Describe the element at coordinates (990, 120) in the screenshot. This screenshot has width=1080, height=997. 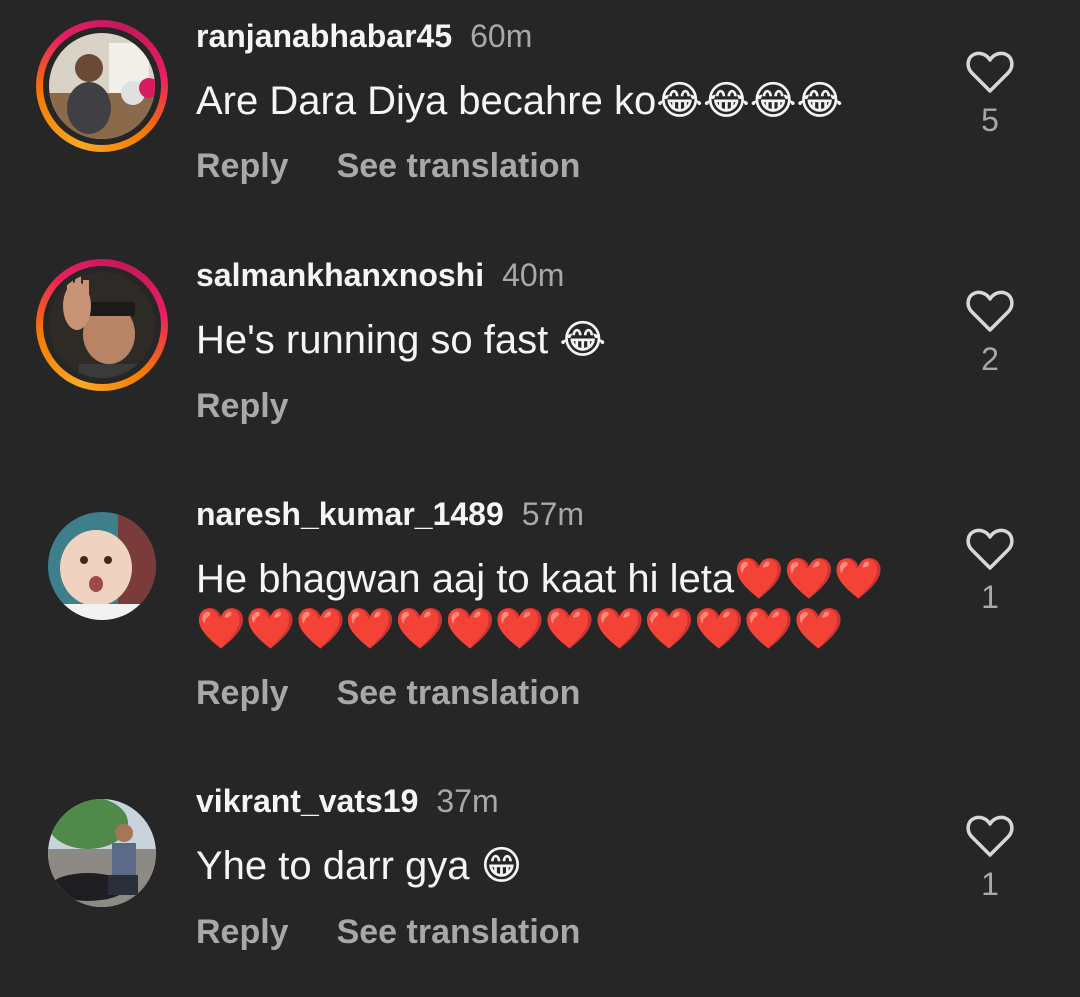
I see `like-count: 5` at that location.